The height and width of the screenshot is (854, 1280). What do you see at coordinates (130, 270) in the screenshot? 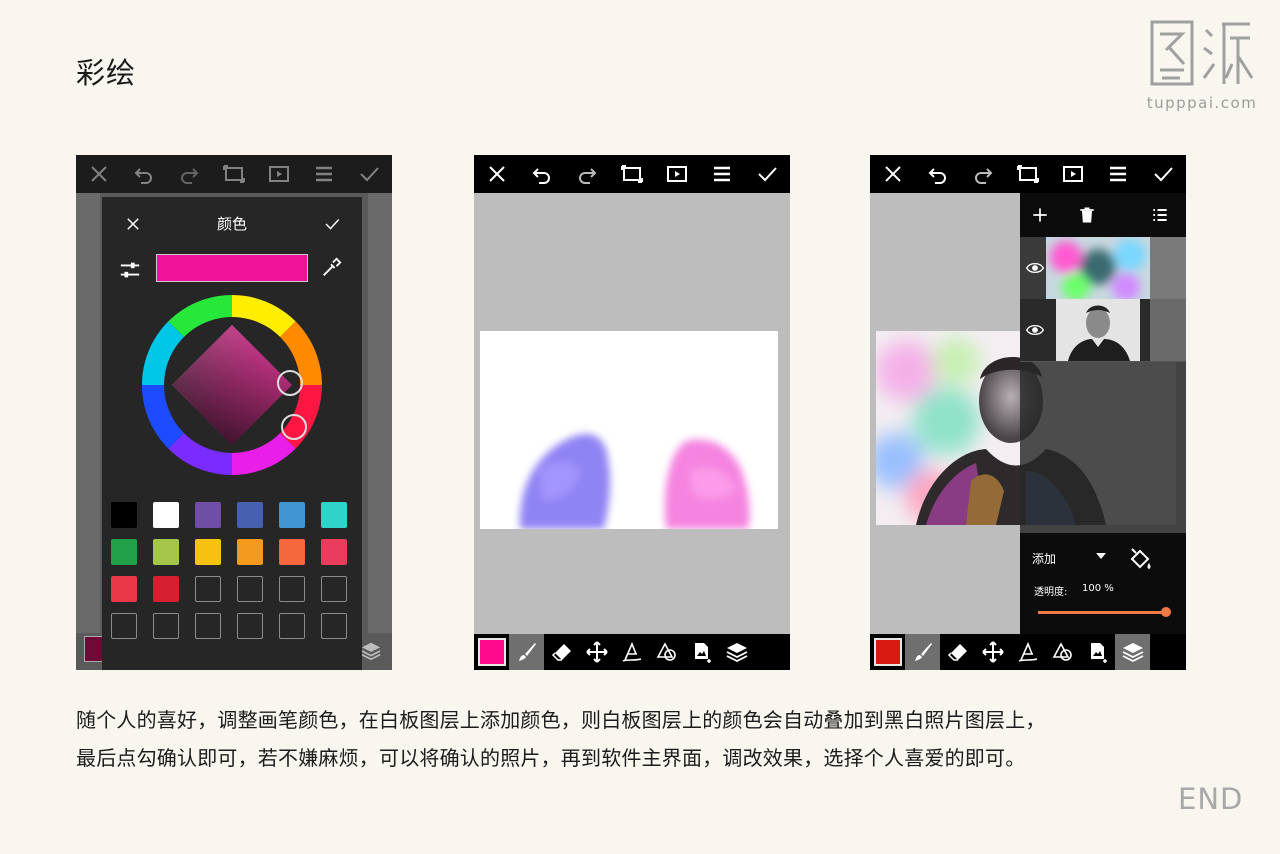
I see `sliders-icon` at bounding box center [130, 270].